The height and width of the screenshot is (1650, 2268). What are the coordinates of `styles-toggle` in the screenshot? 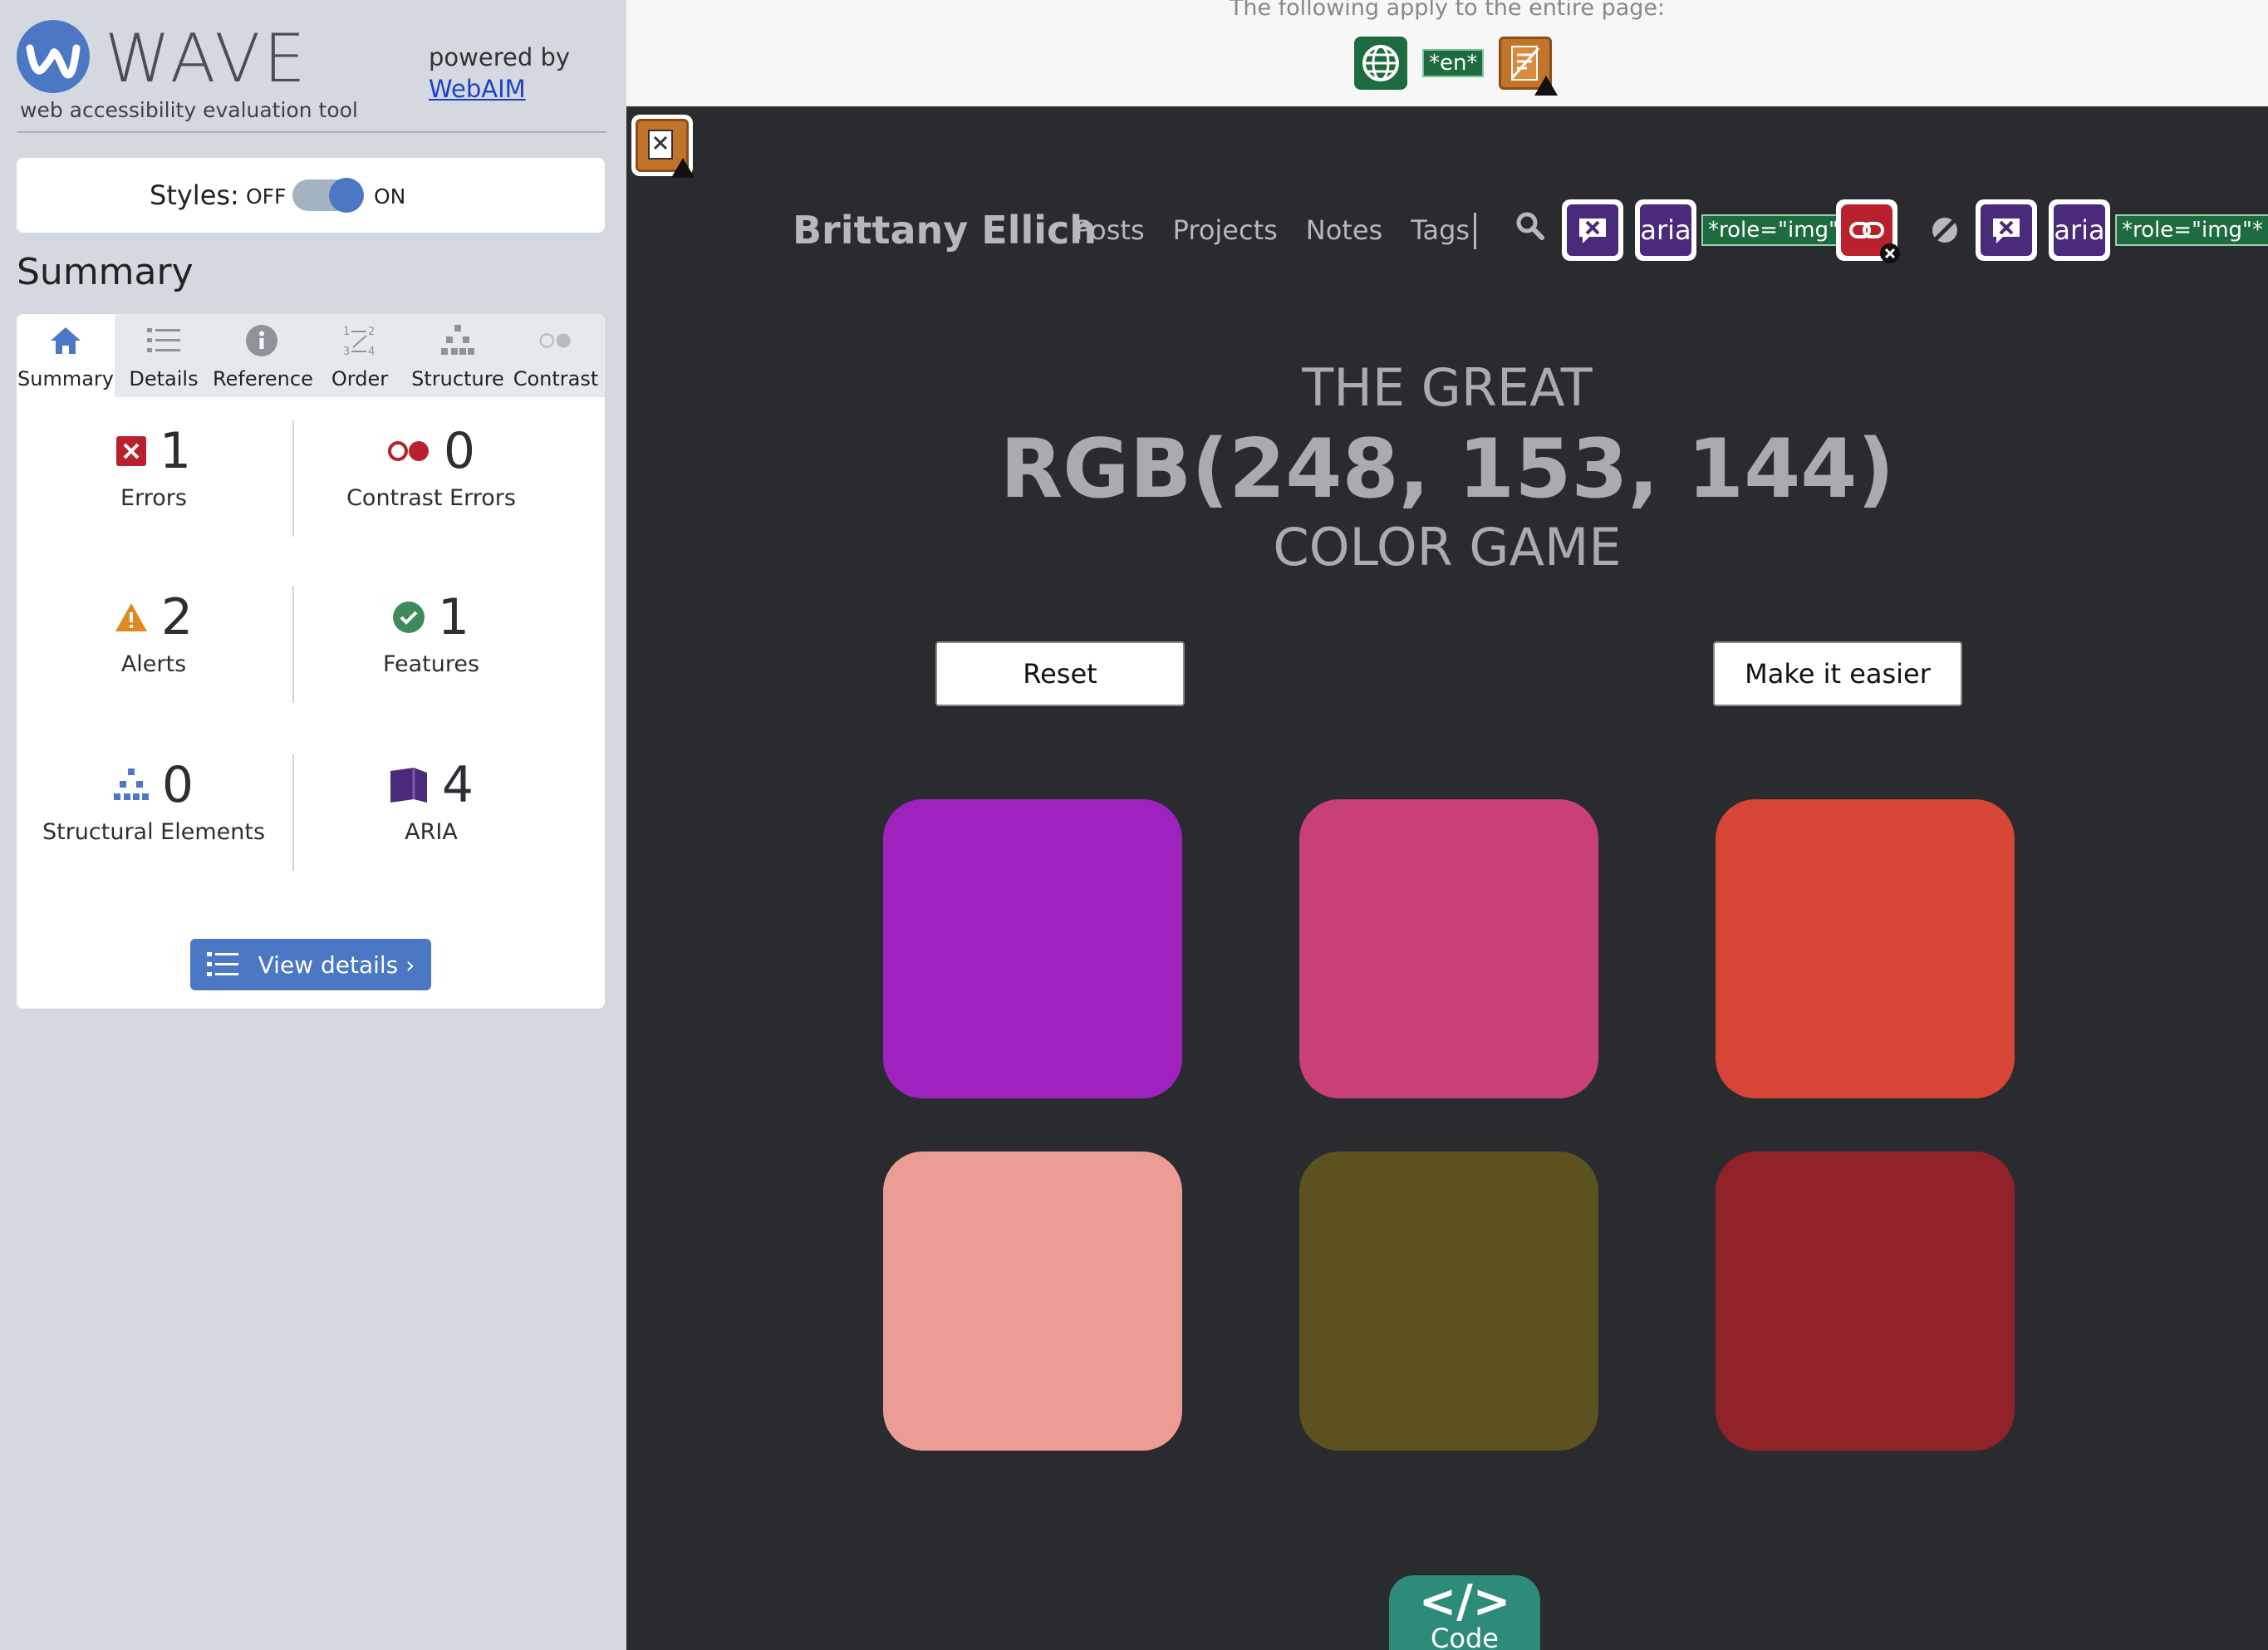 It's located at (328, 195).